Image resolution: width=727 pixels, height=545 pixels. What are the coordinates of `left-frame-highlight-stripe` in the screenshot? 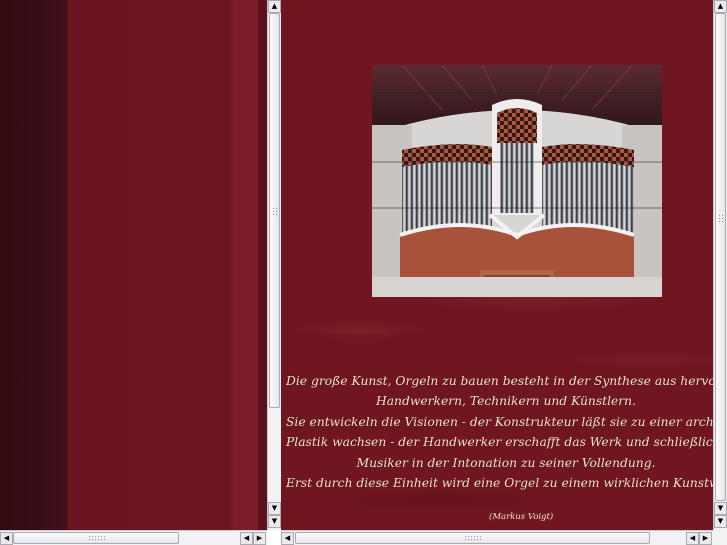 It's located at (245, 265).